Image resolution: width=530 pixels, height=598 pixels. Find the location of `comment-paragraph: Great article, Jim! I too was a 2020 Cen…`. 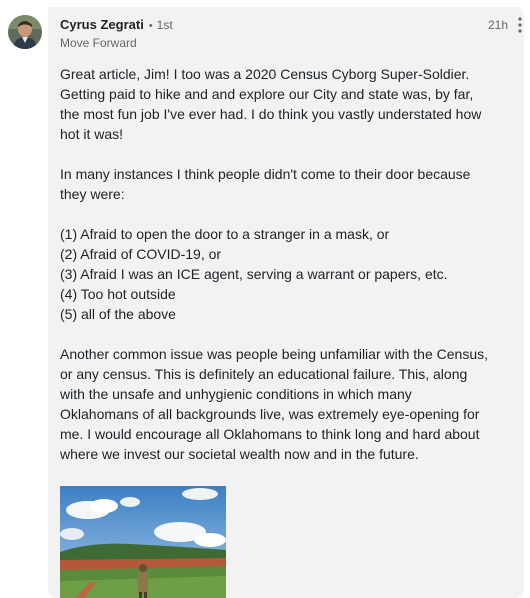

comment-paragraph: Great article, Jim! I too was a 2020 Cen… is located at coordinates (284, 104).